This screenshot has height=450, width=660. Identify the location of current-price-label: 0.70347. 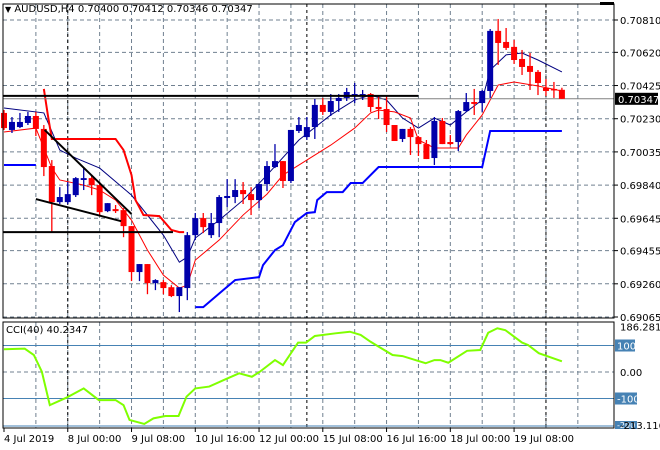
(638, 100).